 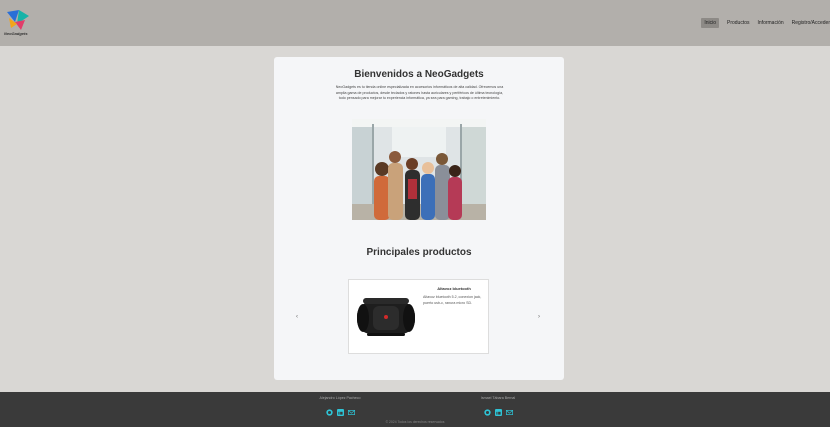 What do you see at coordinates (419, 74) in the screenshot?
I see `welcome-title: Bienvenidos a NeoGadgets` at bounding box center [419, 74].